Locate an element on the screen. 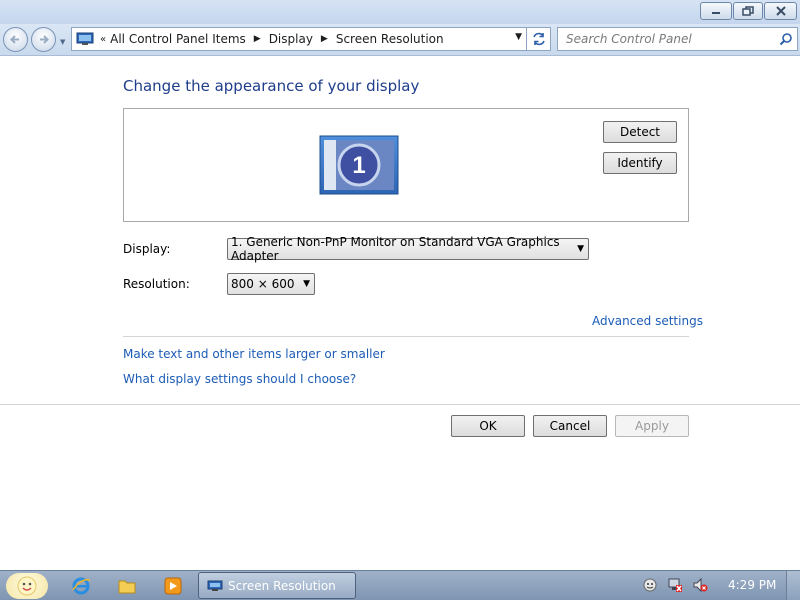 The height and width of the screenshot is (600, 800). forward-button is located at coordinates (43, 39).